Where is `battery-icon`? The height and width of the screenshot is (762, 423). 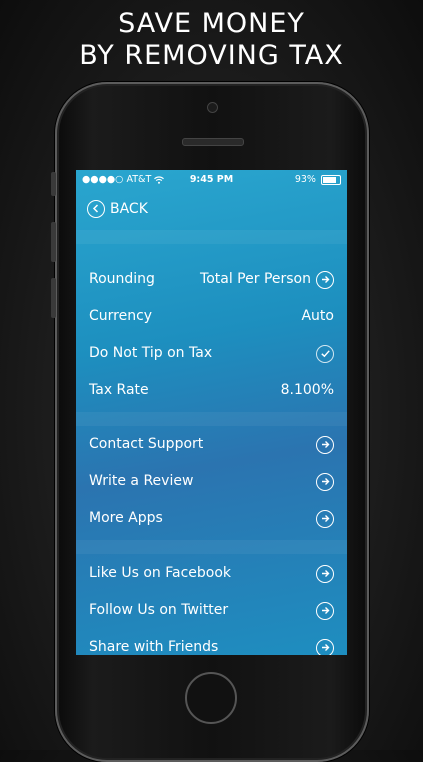 battery-icon is located at coordinates (331, 179).